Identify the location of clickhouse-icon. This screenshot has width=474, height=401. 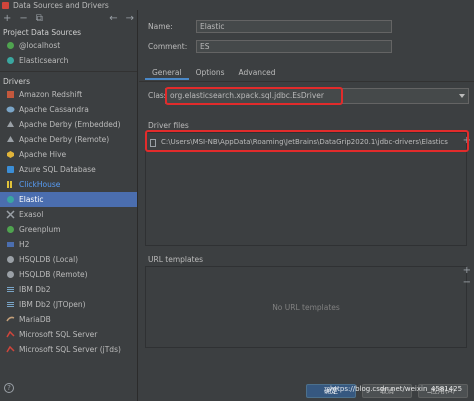
(10, 185).